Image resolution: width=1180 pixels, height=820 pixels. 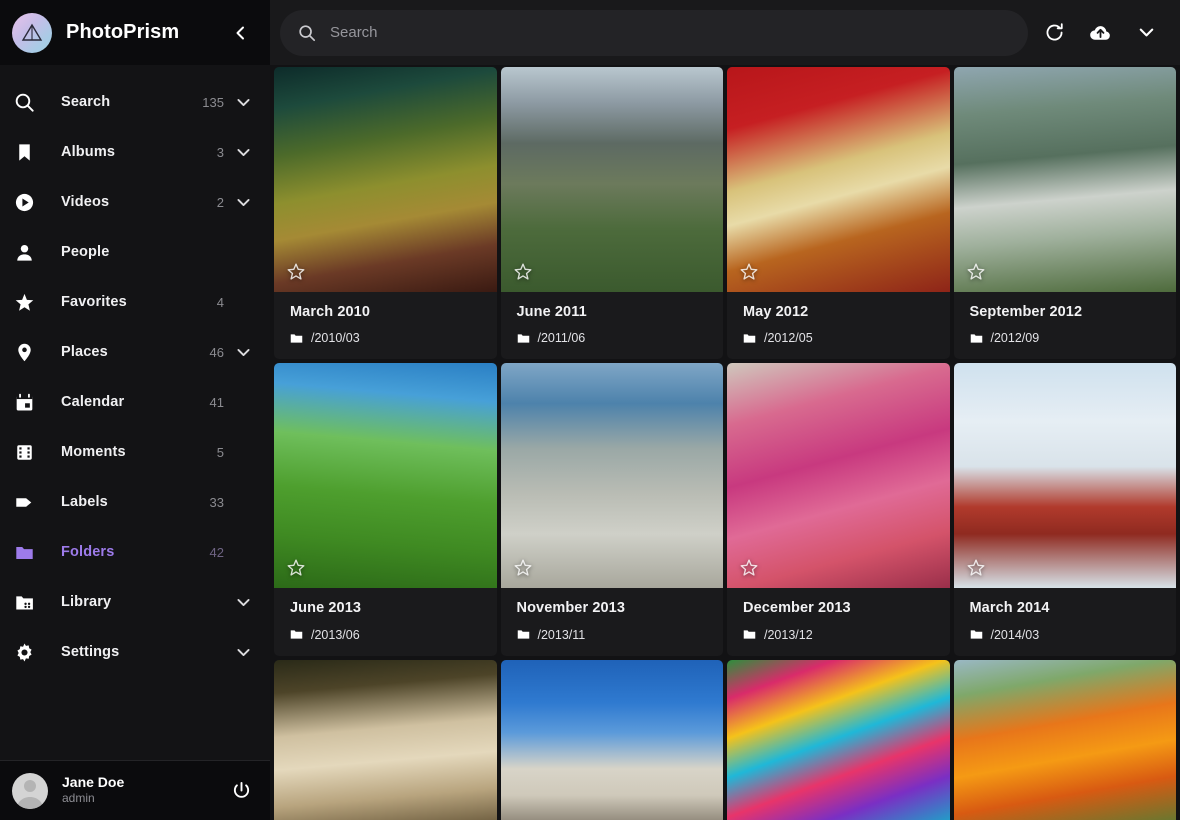 I want to click on calendar-icon, so click(x=28, y=402).